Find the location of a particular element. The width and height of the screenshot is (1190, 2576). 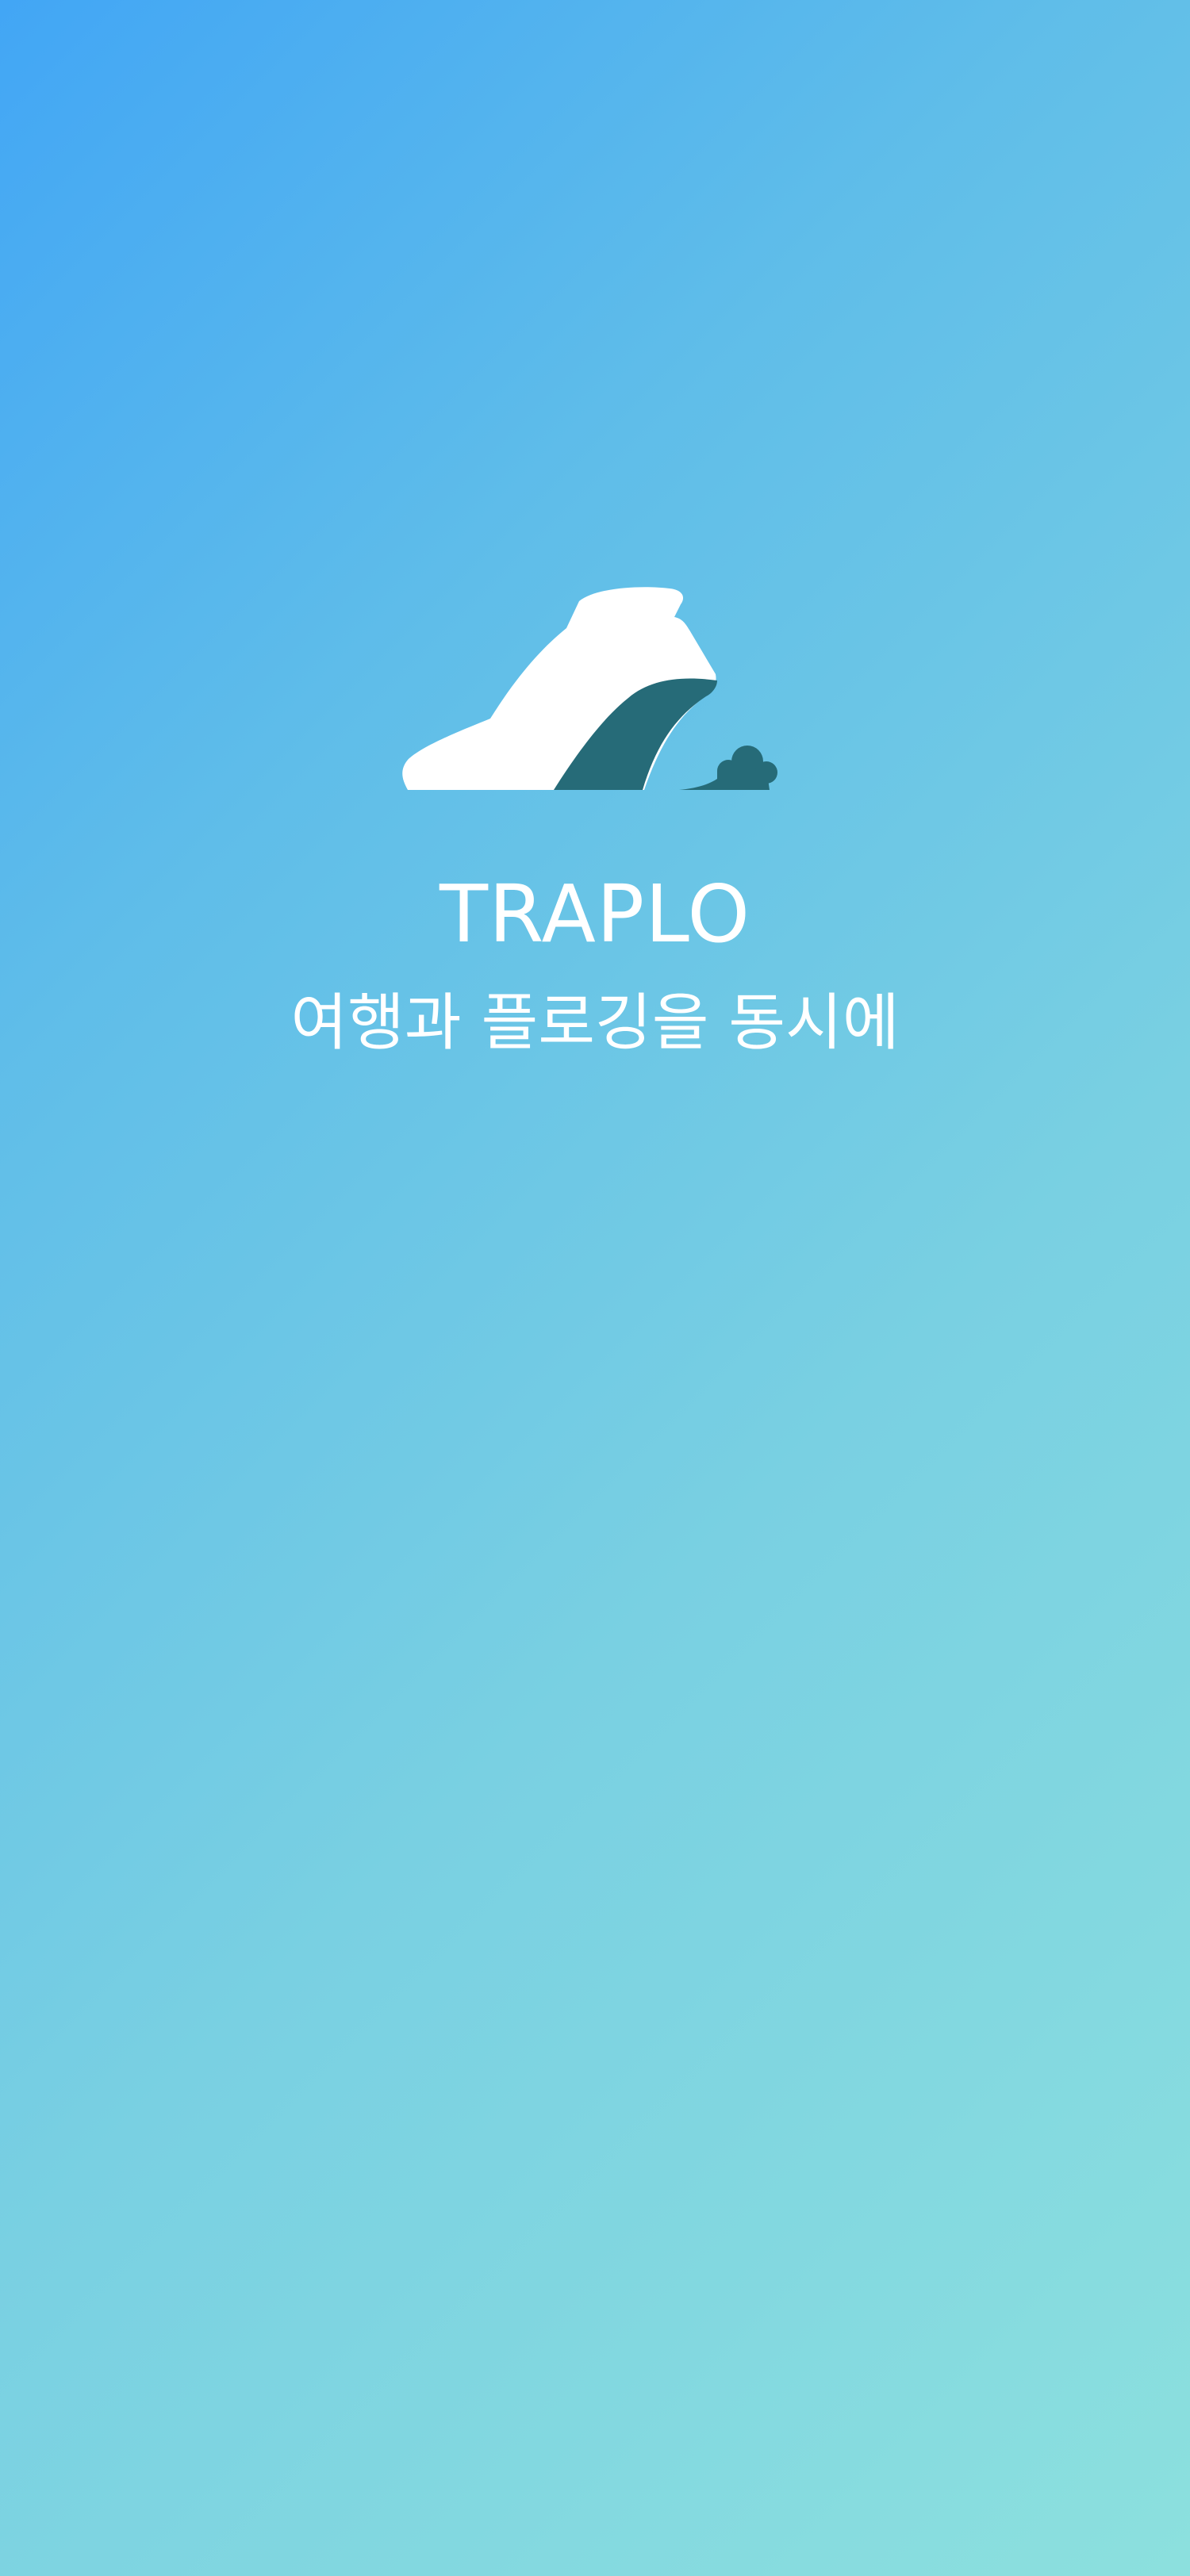

trash-bag-icon is located at coordinates (728, 768).